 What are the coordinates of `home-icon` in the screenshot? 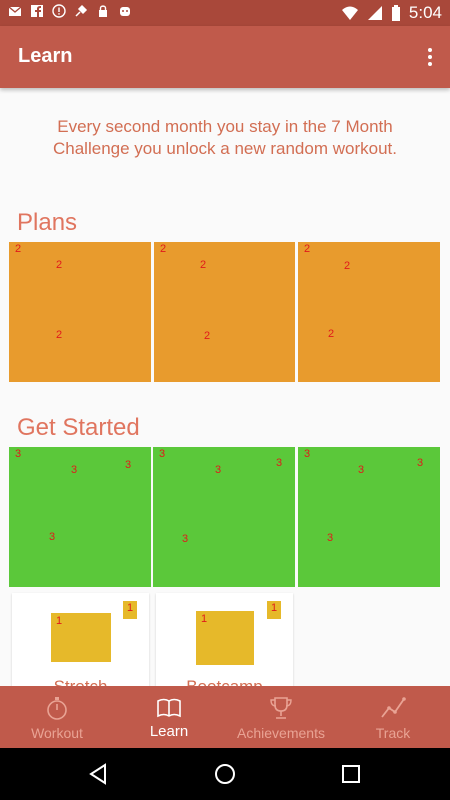 It's located at (225, 774).